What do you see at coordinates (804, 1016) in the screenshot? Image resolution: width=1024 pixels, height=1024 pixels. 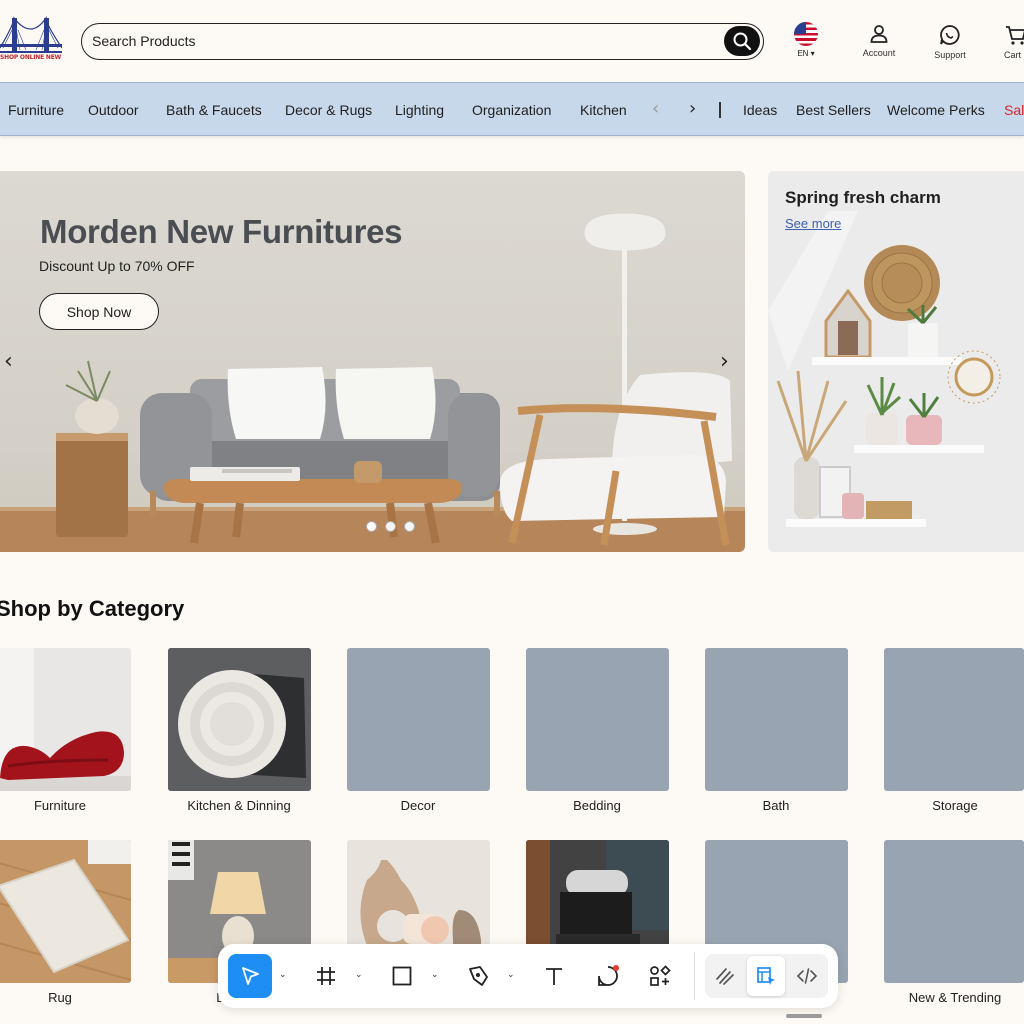 I see `home-indicator` at bounding box center [804, 1016].